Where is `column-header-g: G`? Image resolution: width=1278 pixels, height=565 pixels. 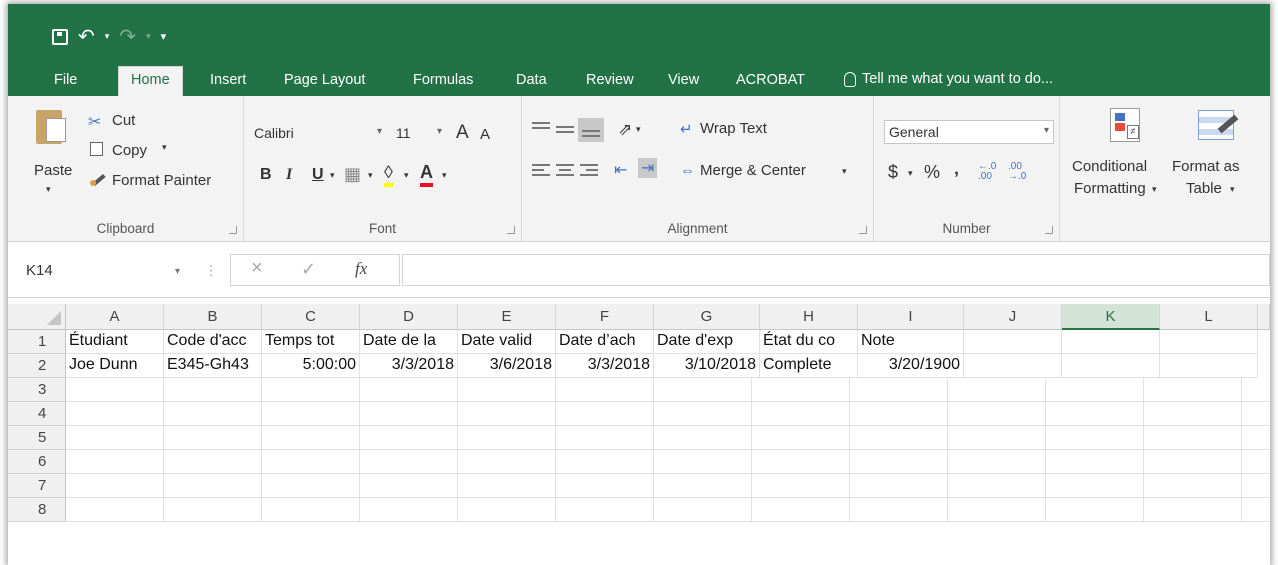 column-header-g: G is located at coordinates (707, 317).